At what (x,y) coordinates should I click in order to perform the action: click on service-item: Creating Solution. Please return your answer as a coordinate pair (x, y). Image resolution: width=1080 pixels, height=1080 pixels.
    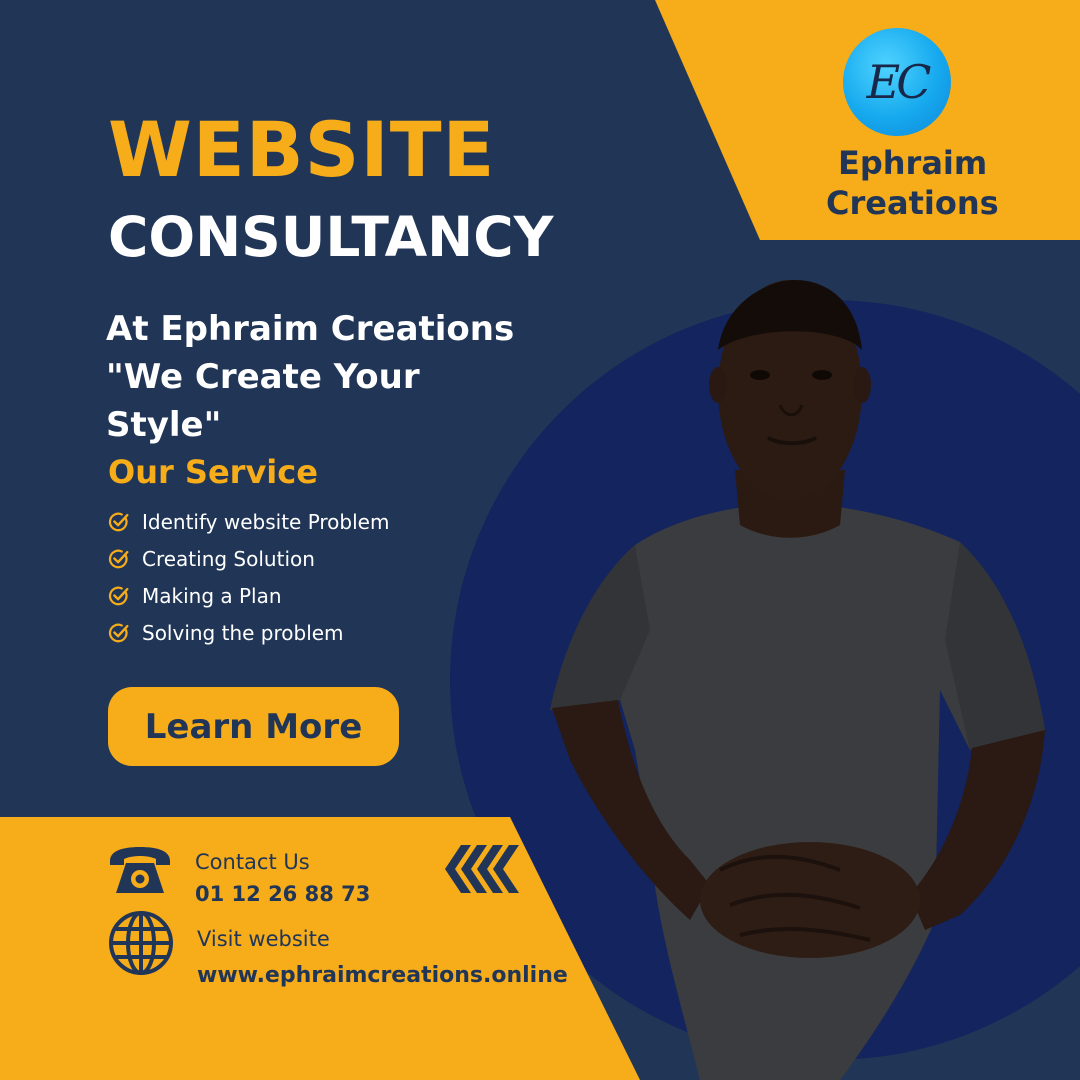
    Looking at the image, I should click on (248, 558).